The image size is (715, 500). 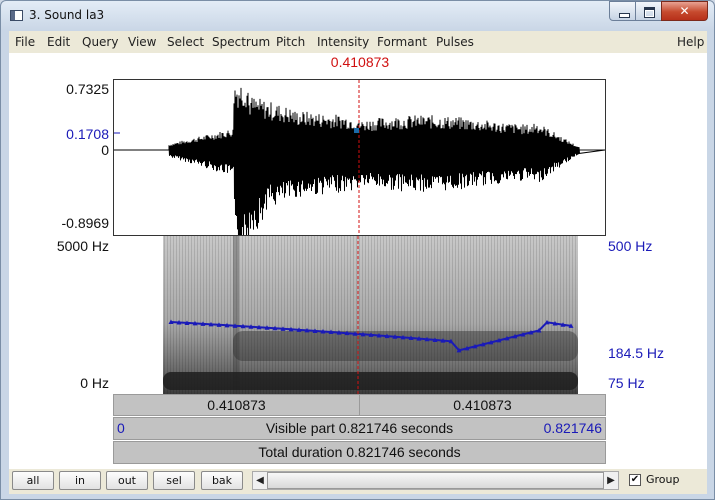 I want to click on wave-y-cursor-label: 0.1708, so click(x=87, y=134).